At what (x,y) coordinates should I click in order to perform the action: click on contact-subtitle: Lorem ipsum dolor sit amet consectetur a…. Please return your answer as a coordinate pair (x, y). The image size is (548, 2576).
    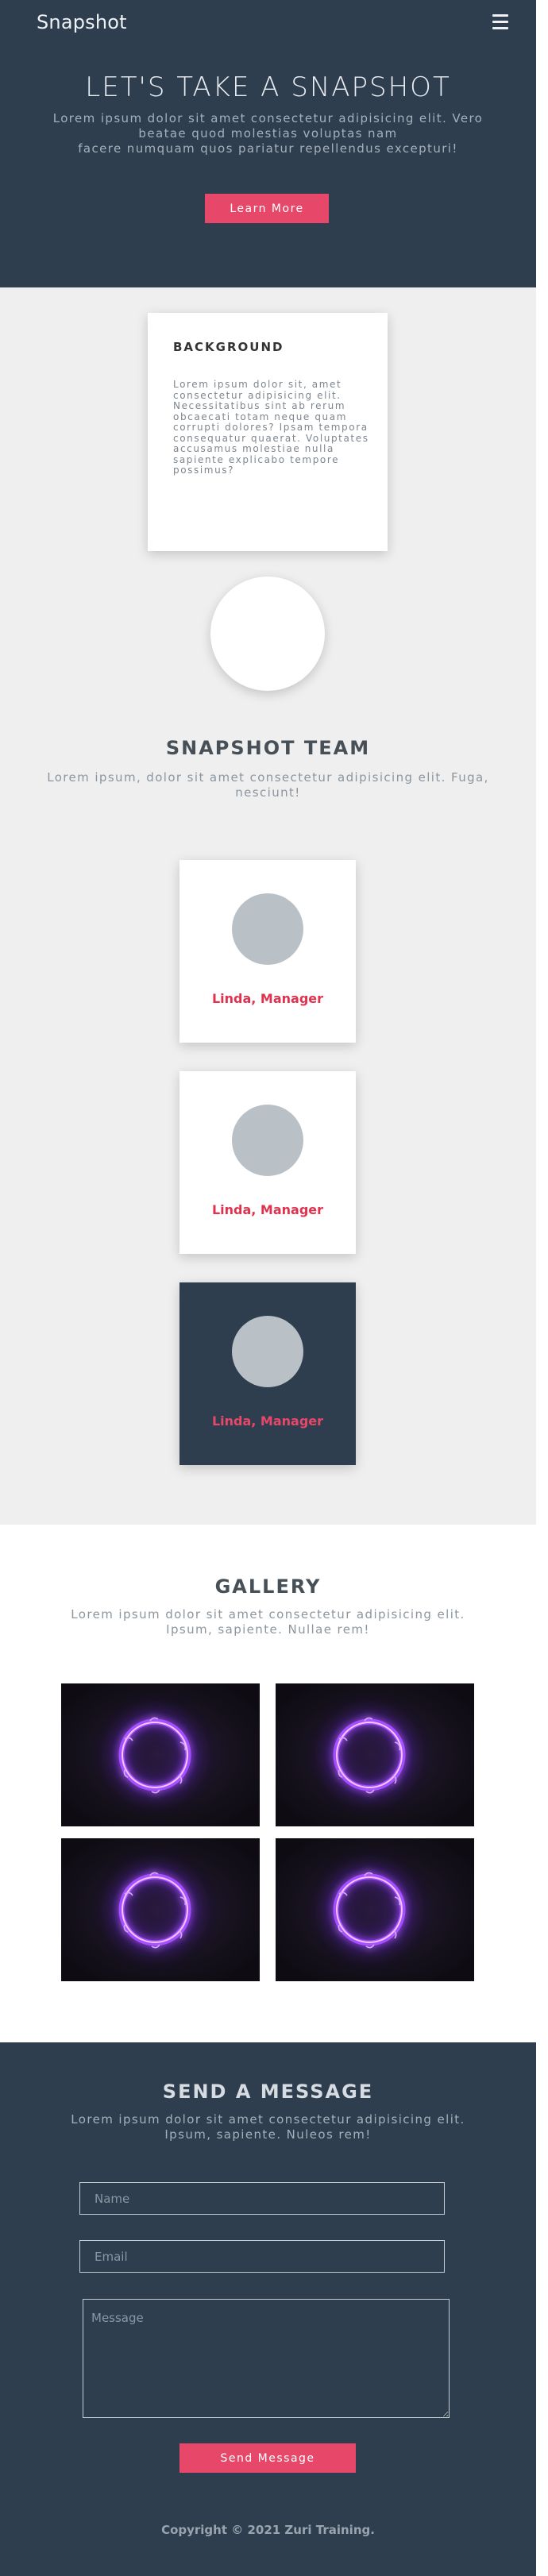
    Looking at the image, I should click on (268, 2127).